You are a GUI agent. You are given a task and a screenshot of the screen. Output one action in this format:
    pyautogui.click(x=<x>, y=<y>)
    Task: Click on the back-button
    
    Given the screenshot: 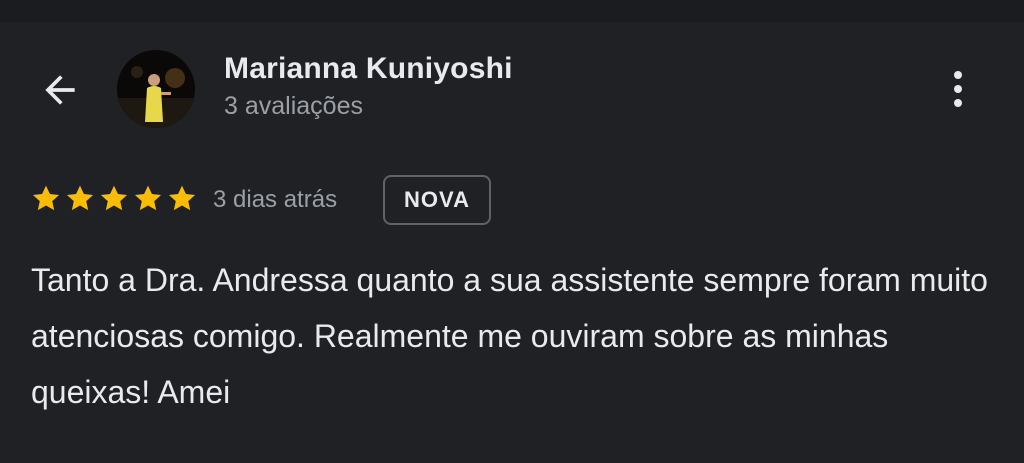 What is the action you would take?
    pyautogui.click(x=60, y=90)
    